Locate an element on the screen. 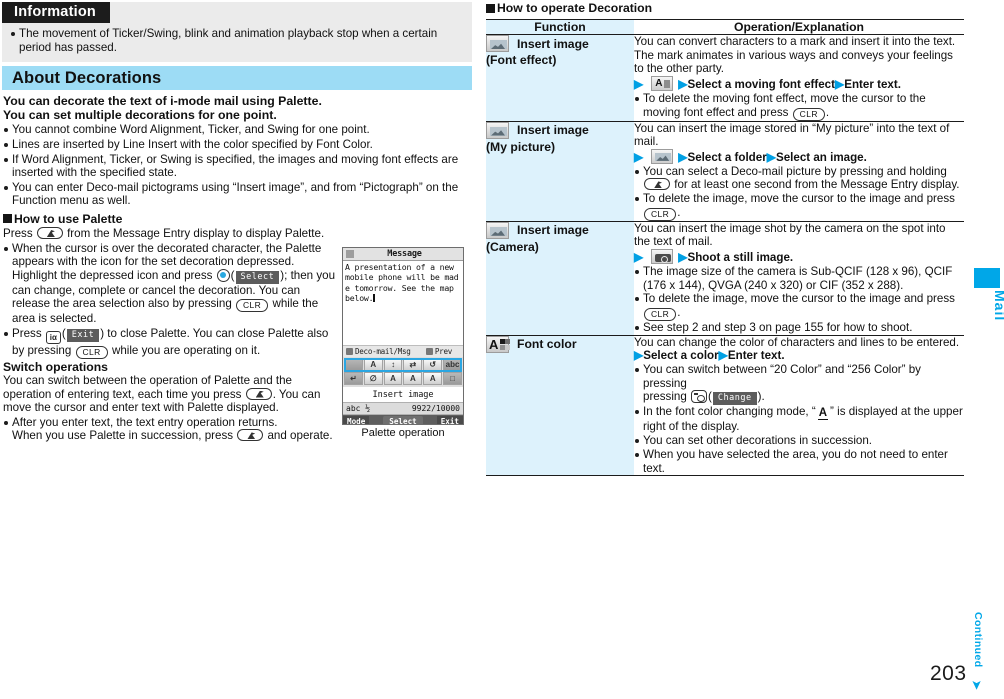 This screenshot has height=699, width=1004. step-text-4a: Select a color is located at coordinates (681, 356).